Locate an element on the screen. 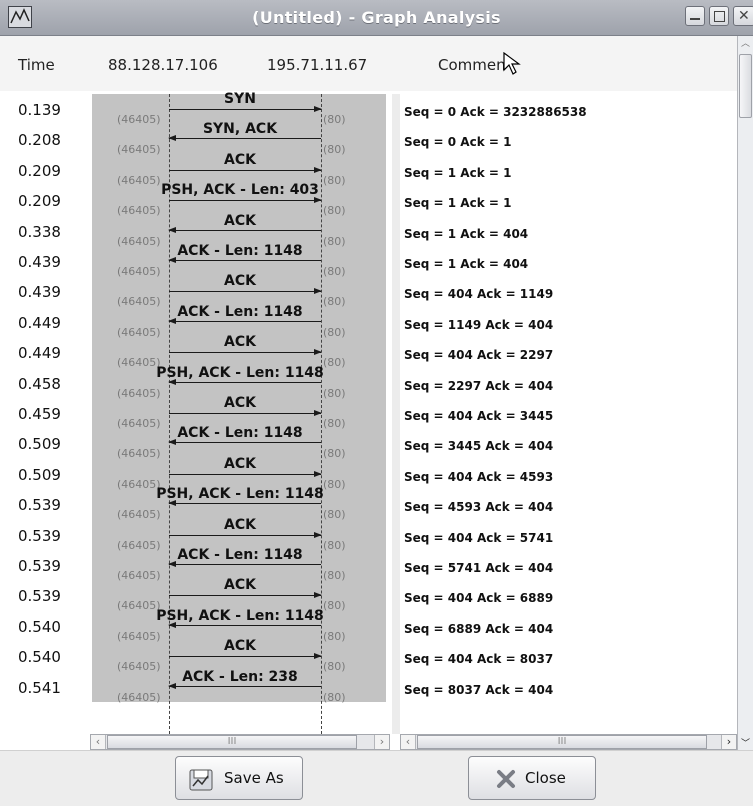 Image resolution: width=753 pixels, height=806 pixels. packet-label: SYN is located at coordinates (240, 99).